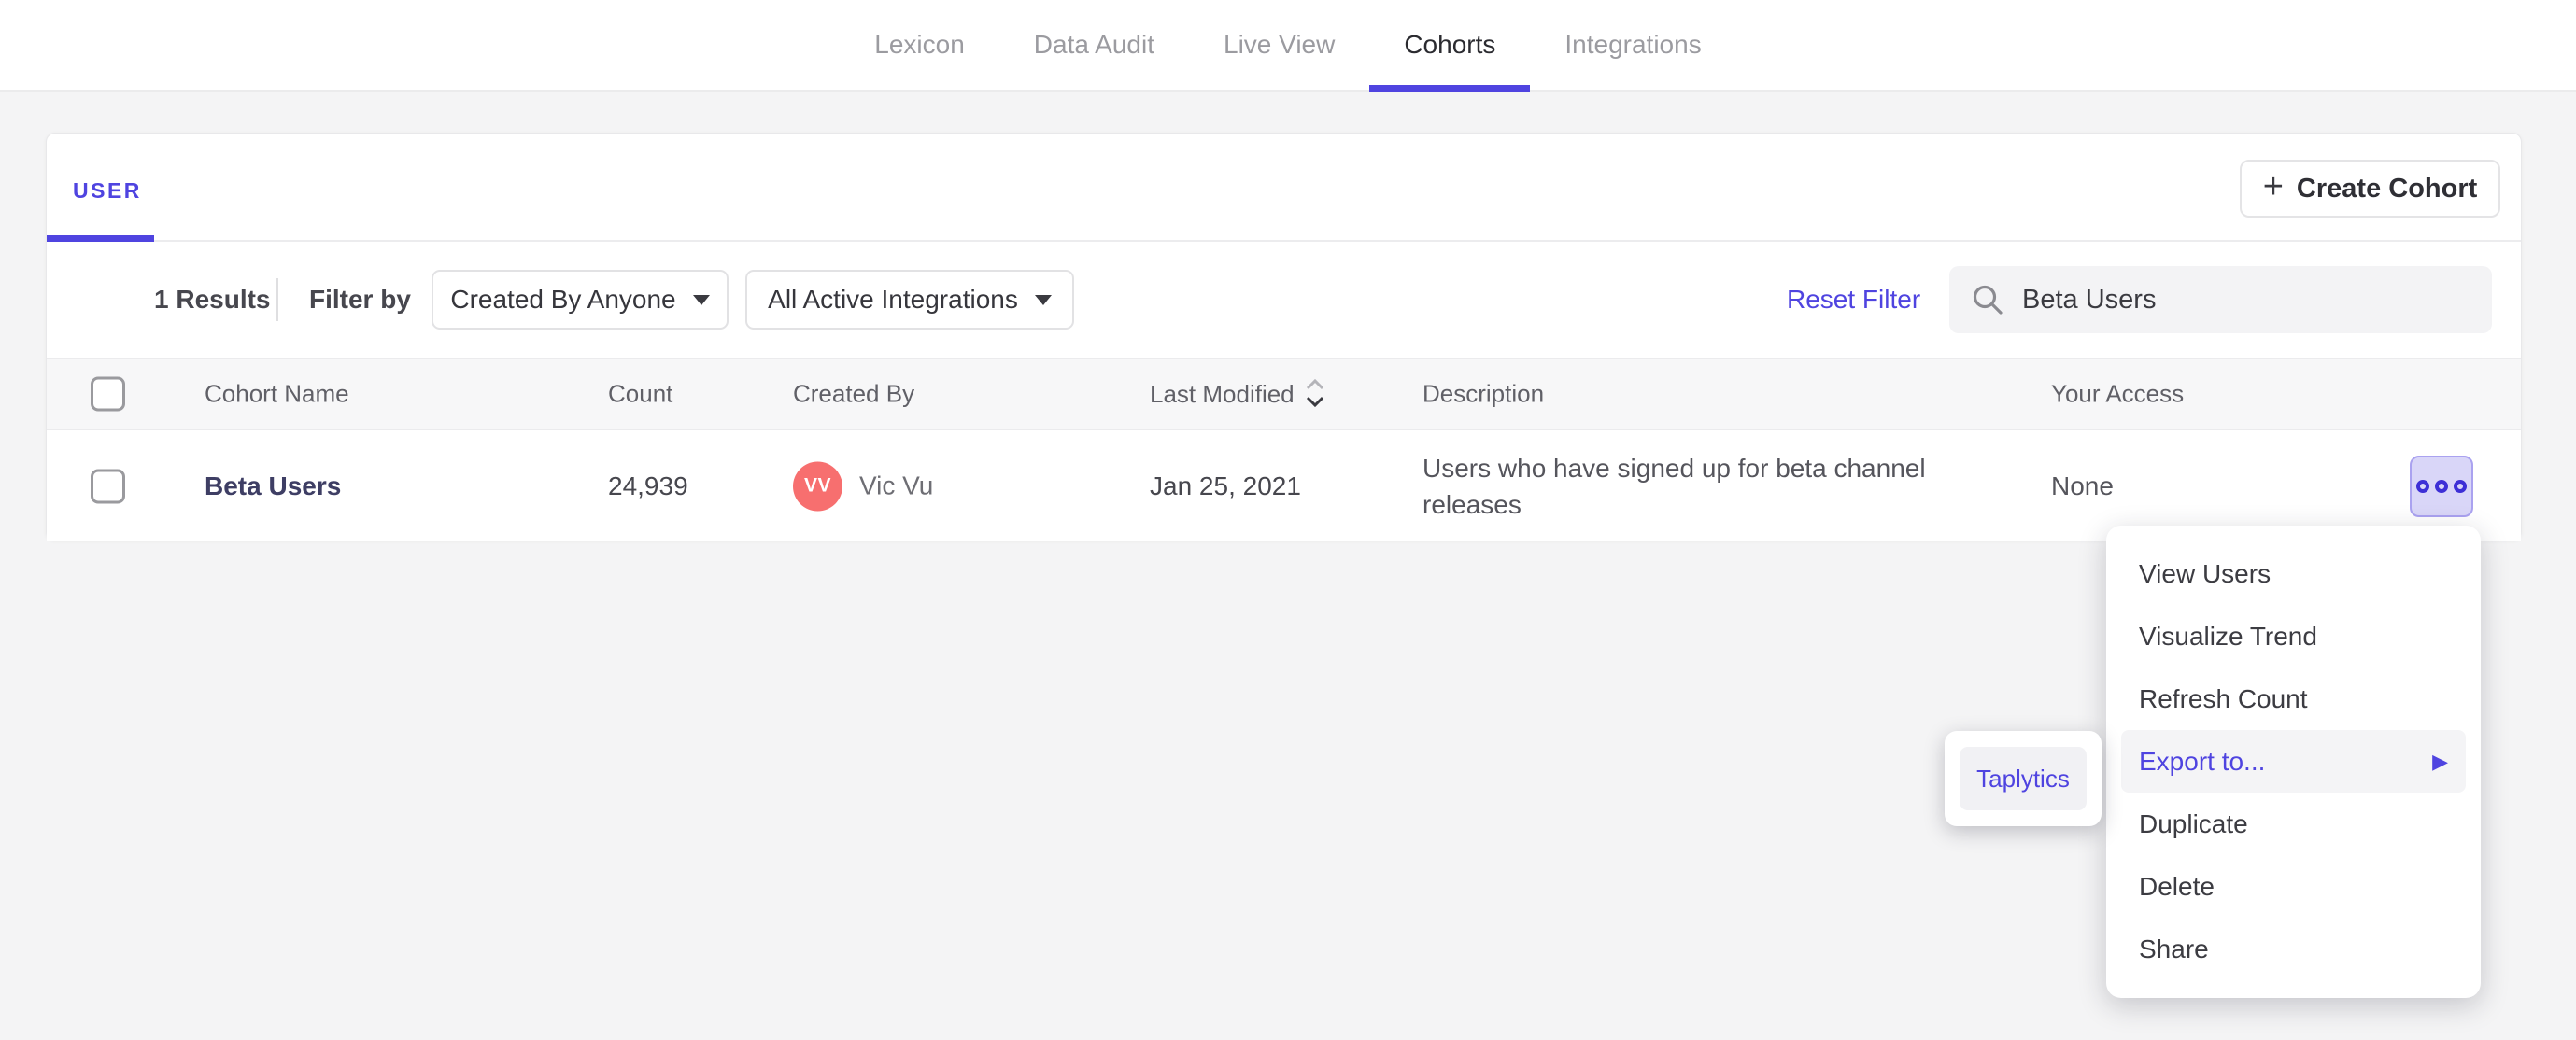  I want to click on created-by-dropdown: Created By Anyone, so click(580, 300).